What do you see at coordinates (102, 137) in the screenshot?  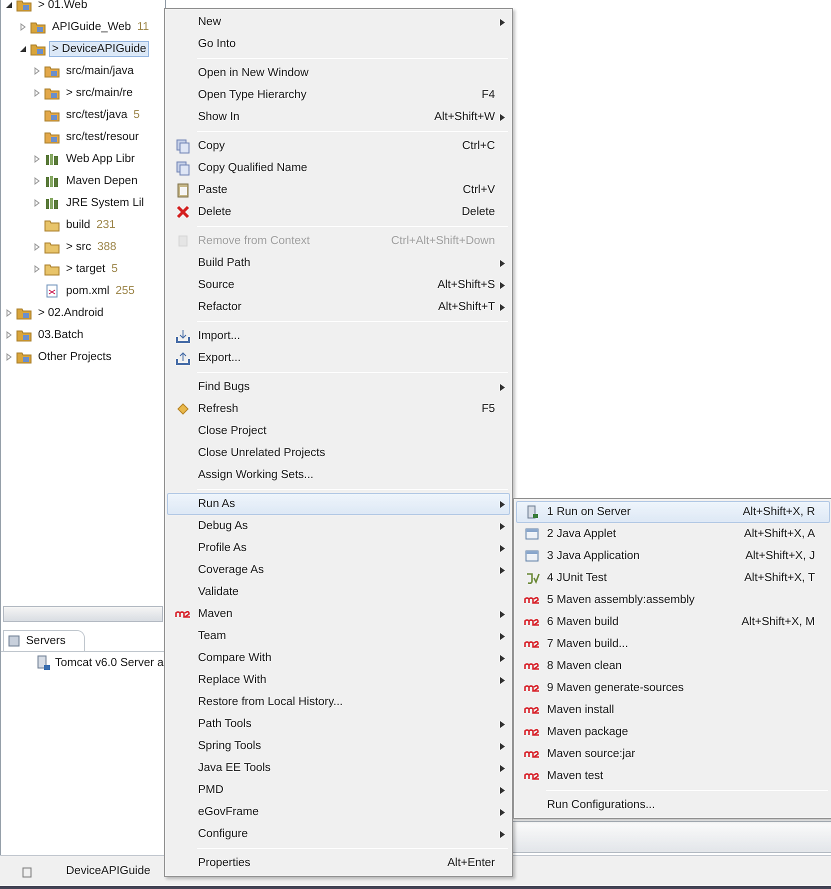 I see `tree-item: src/test/resour` at bounding box center [102, 137].